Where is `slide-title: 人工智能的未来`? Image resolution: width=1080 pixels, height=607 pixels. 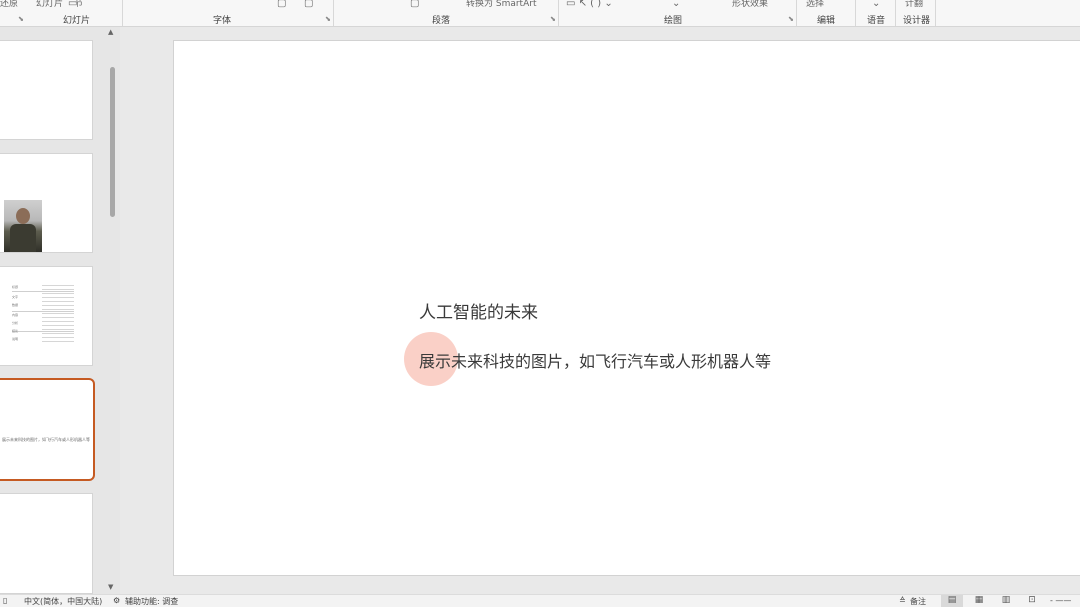
slide-title: 人工智能的未来 is located at coordinates (478, 310).